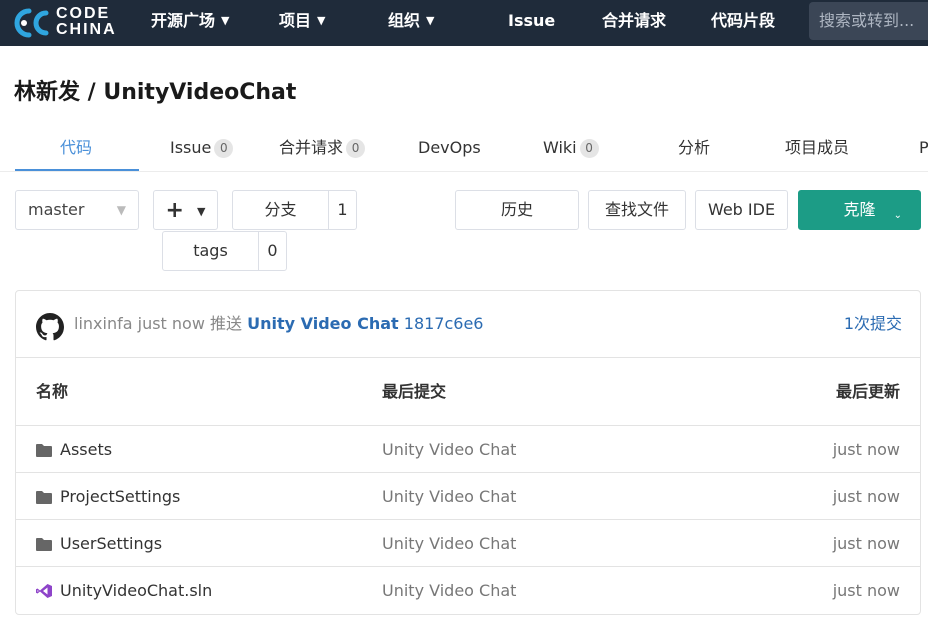 The height and width of the screenshot is (622, 928). I want to click on issue-count-badge: 0, so click(224, 148).